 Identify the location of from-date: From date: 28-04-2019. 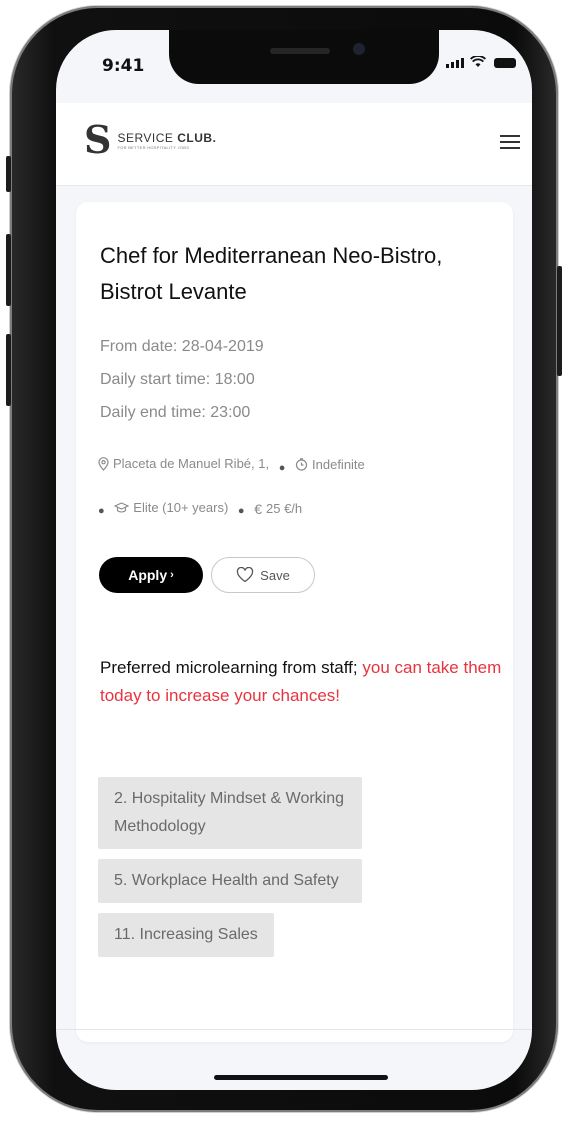
(182, 346).